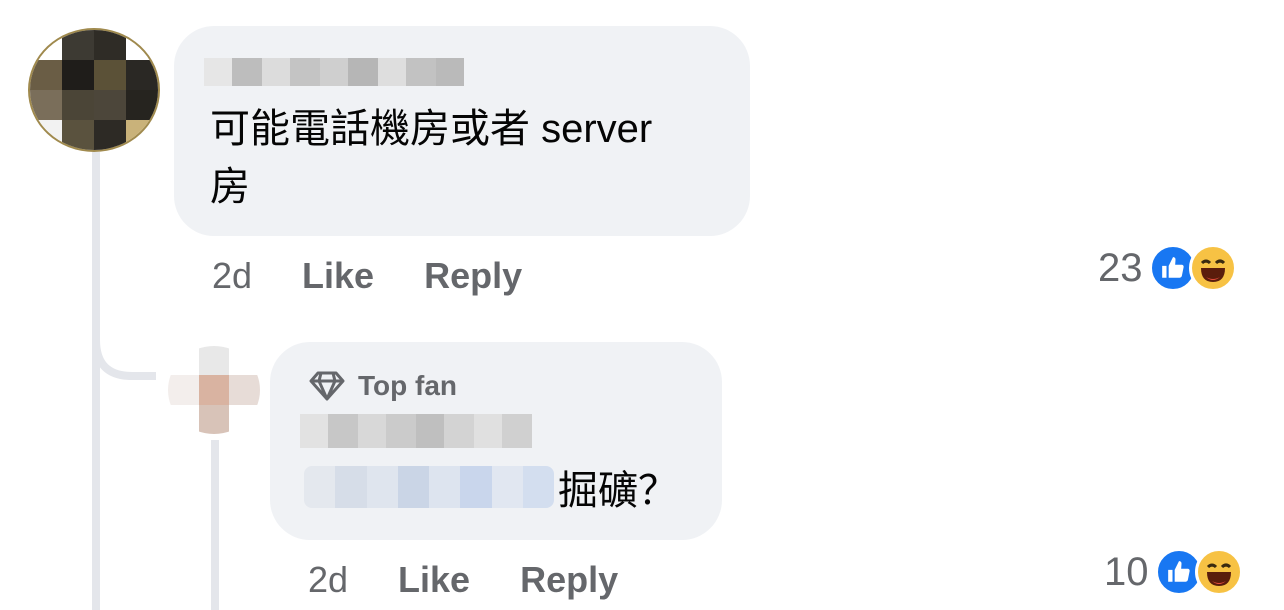 The width and height of the screenshot is (1284, 610). Describe the element at coordinates (232, 276) in the screenshot. I see `comment-timestamp: 2d` at that location.